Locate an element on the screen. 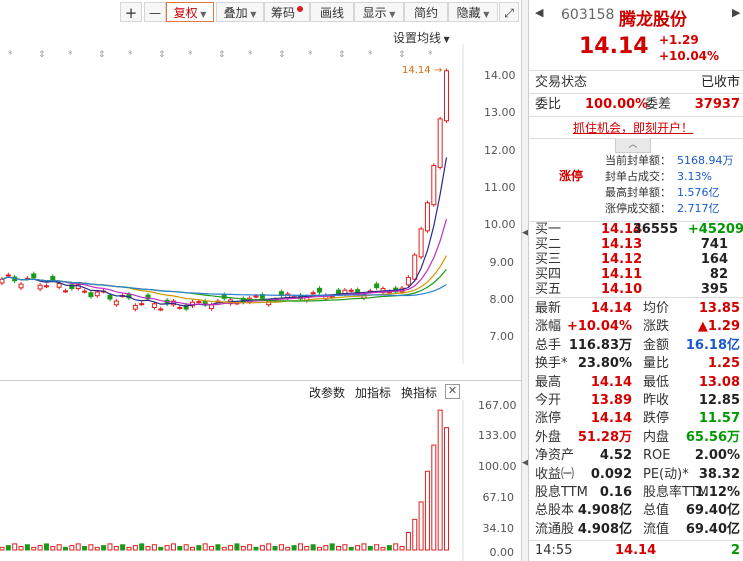 The height and width of the screenshot is (561, 743). stat-value: 12.85 is located at coordinates (719, 400).